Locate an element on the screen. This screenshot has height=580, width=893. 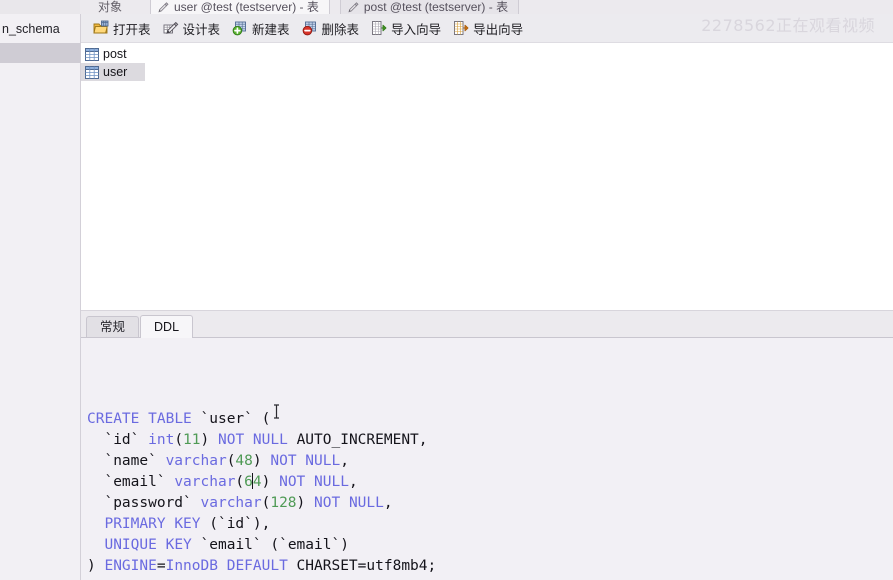
ddl-token: TABLE is located at coordinates (170, 419).